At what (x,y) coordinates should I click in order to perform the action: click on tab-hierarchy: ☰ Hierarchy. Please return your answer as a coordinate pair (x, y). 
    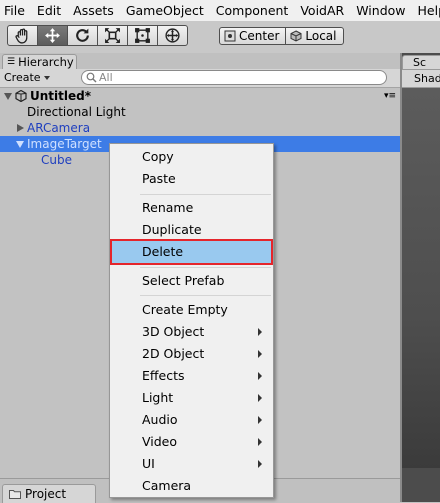
    Looking at the image, I should click on (39, 62).